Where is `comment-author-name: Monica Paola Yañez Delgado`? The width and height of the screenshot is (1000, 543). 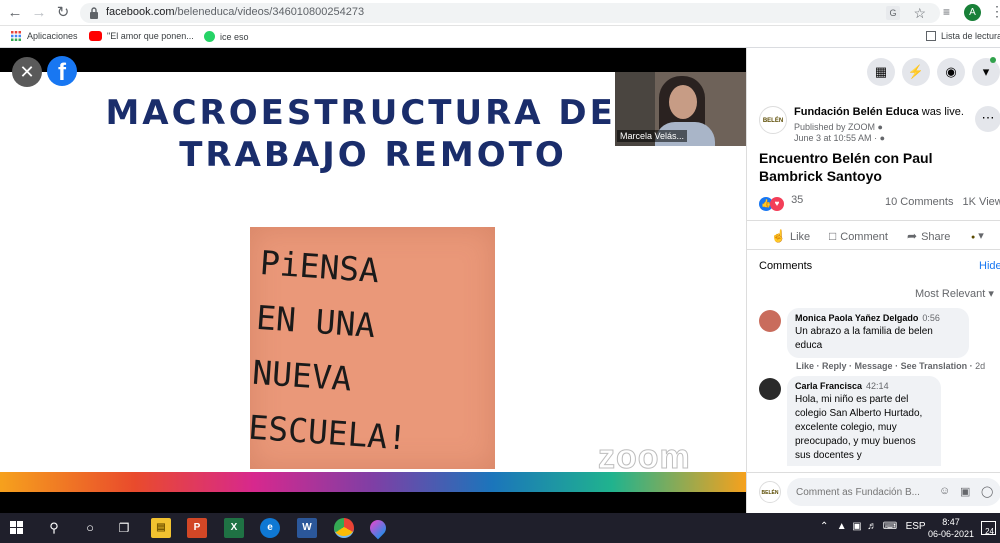 comment-author-name: Monica Paola Yañez Delgado is located at coordinates (856, 318).